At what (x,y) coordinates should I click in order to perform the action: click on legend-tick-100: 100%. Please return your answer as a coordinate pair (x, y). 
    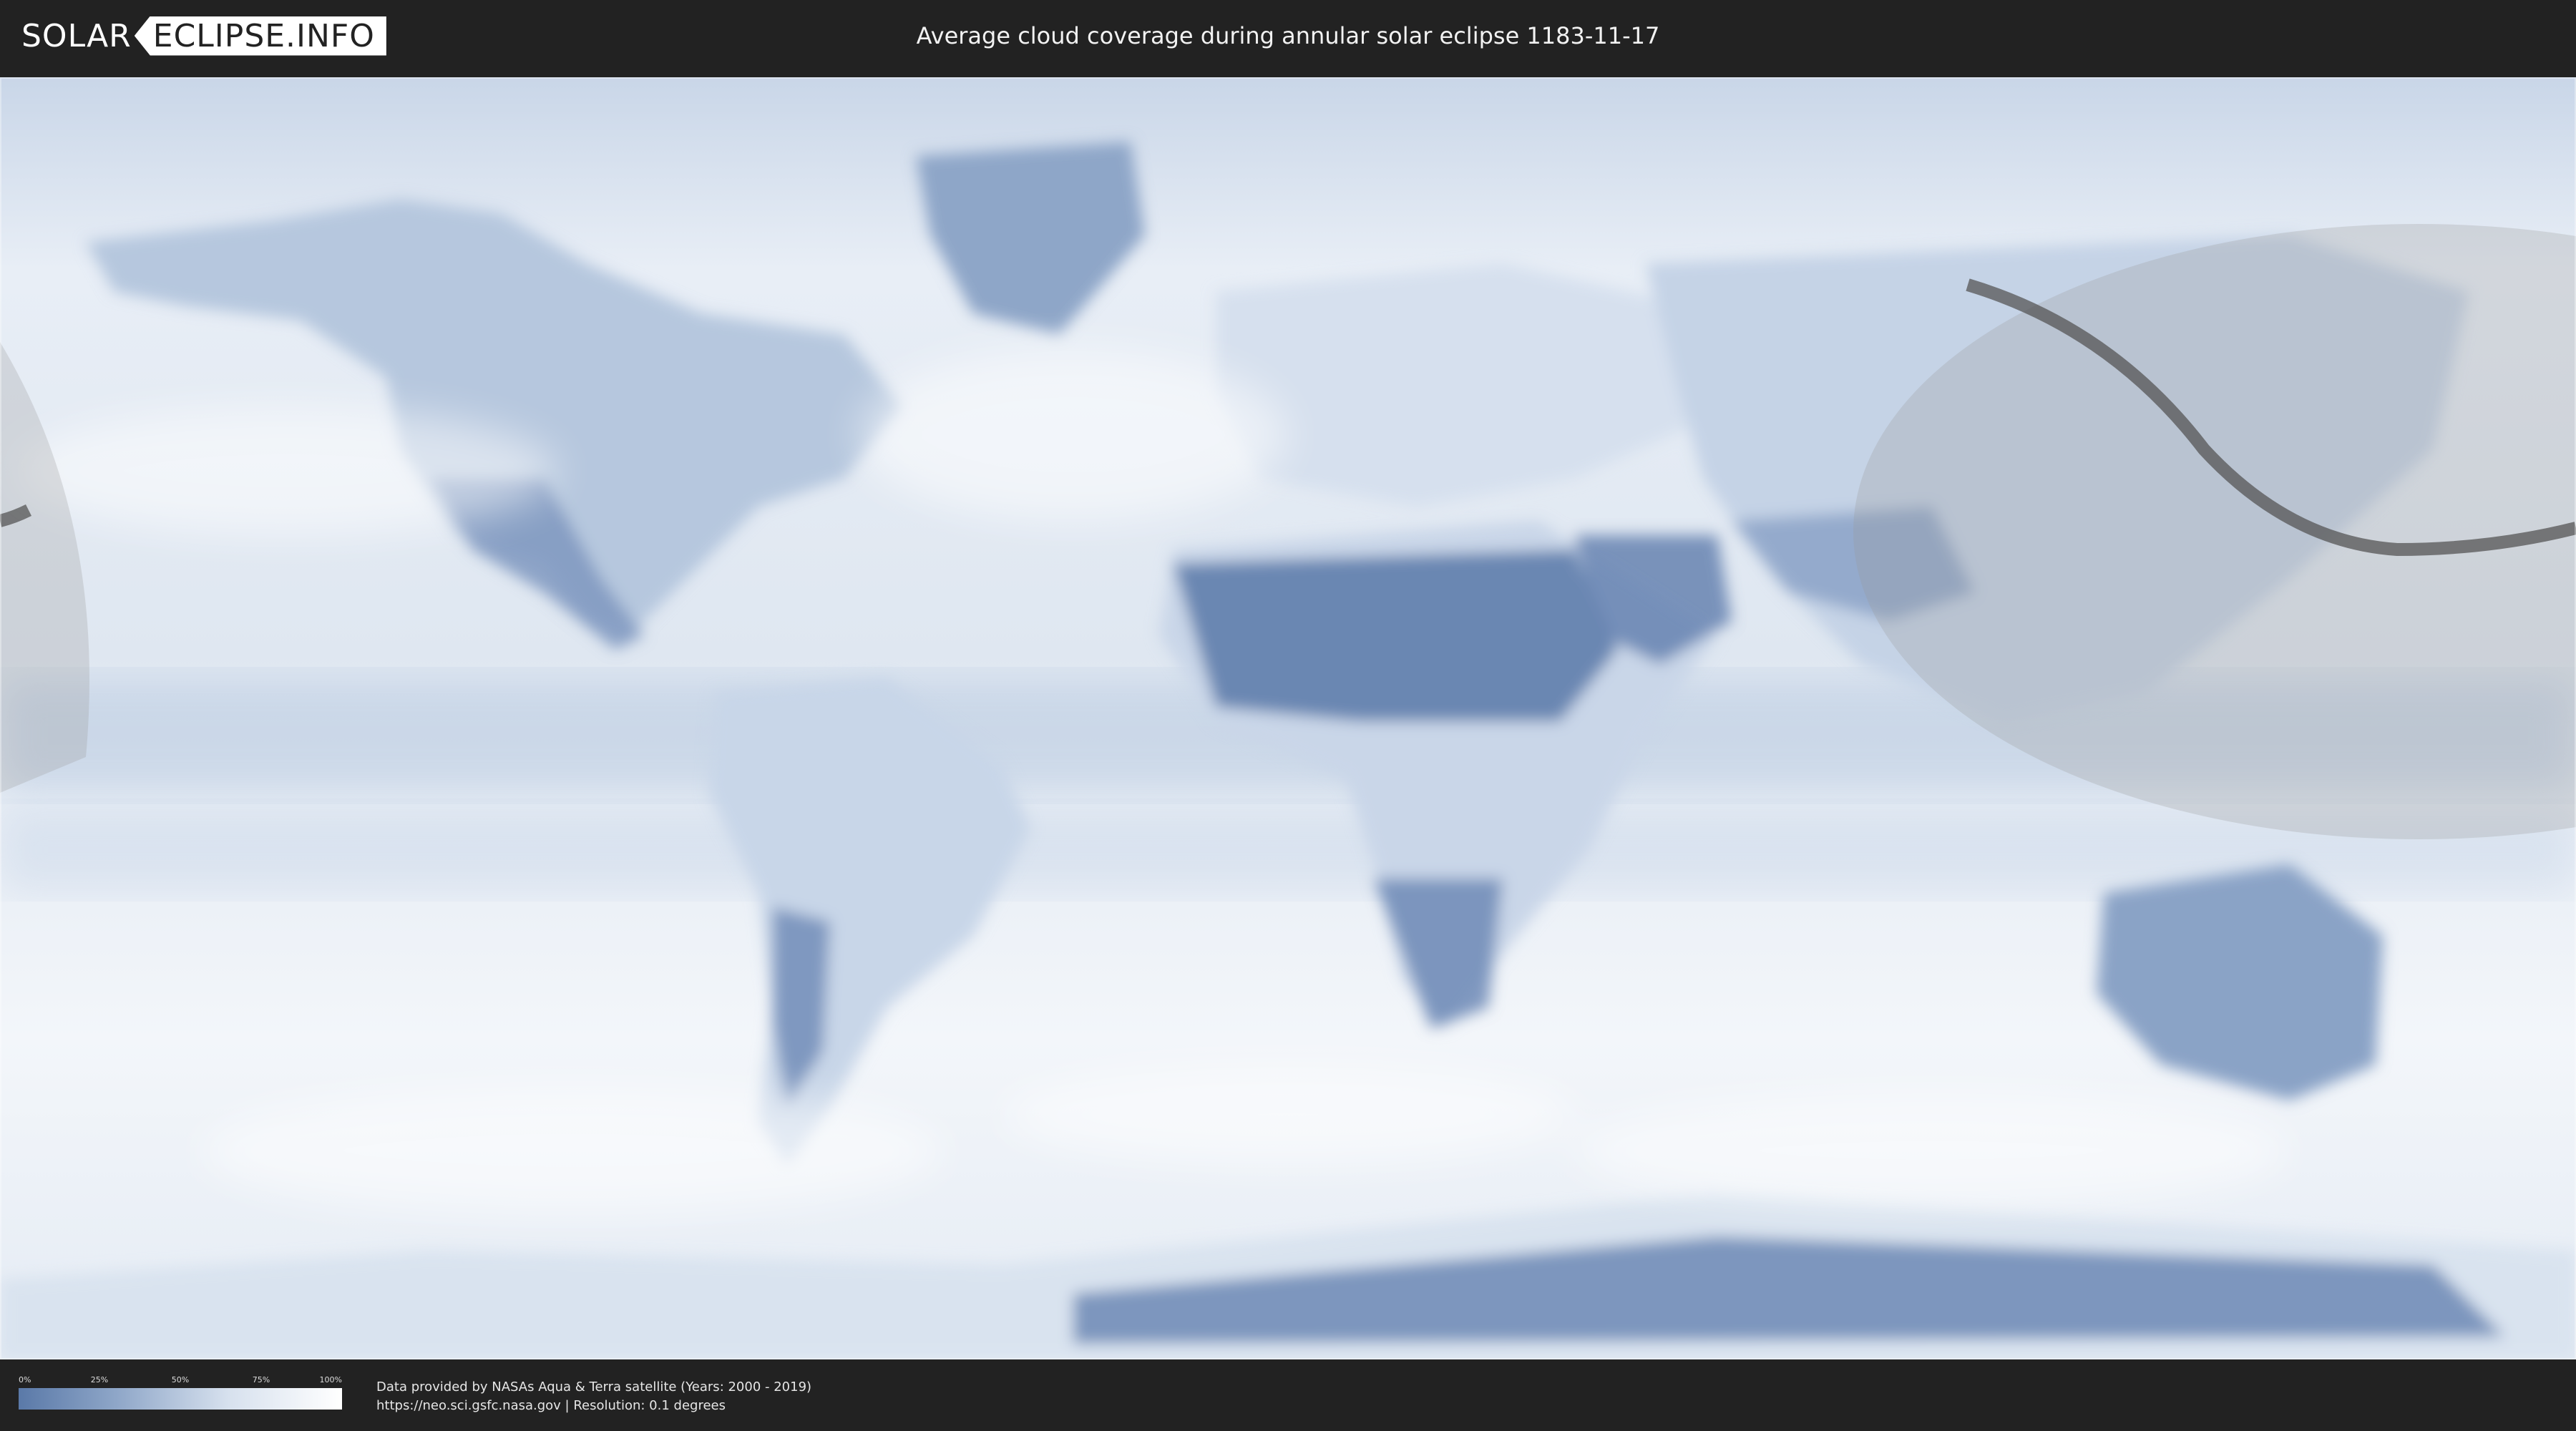
    Looking at the image, I should click on (330, 1379).